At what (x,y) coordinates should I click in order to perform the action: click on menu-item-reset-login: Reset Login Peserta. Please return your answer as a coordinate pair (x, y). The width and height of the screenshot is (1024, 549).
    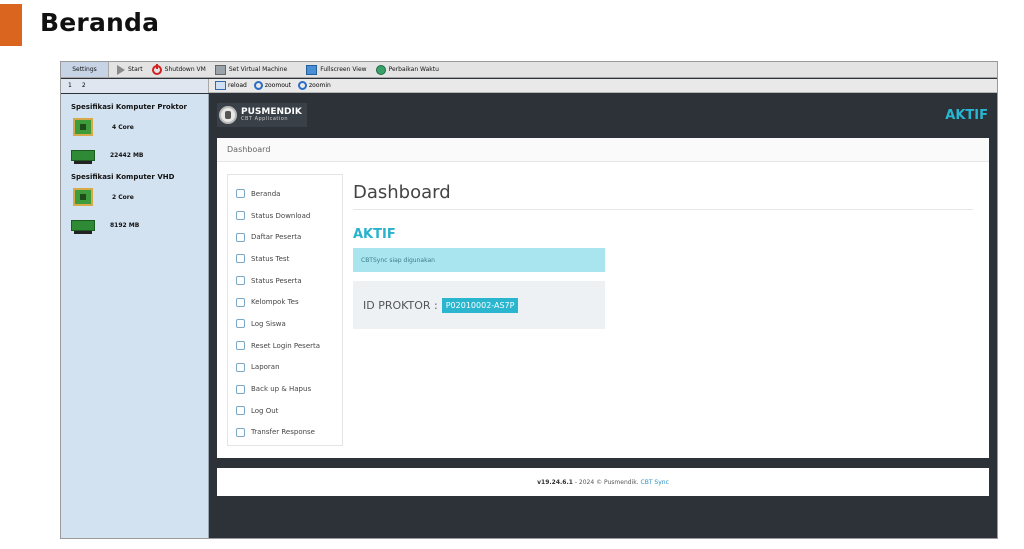
    Looking at the image, I should click on (285, 346).